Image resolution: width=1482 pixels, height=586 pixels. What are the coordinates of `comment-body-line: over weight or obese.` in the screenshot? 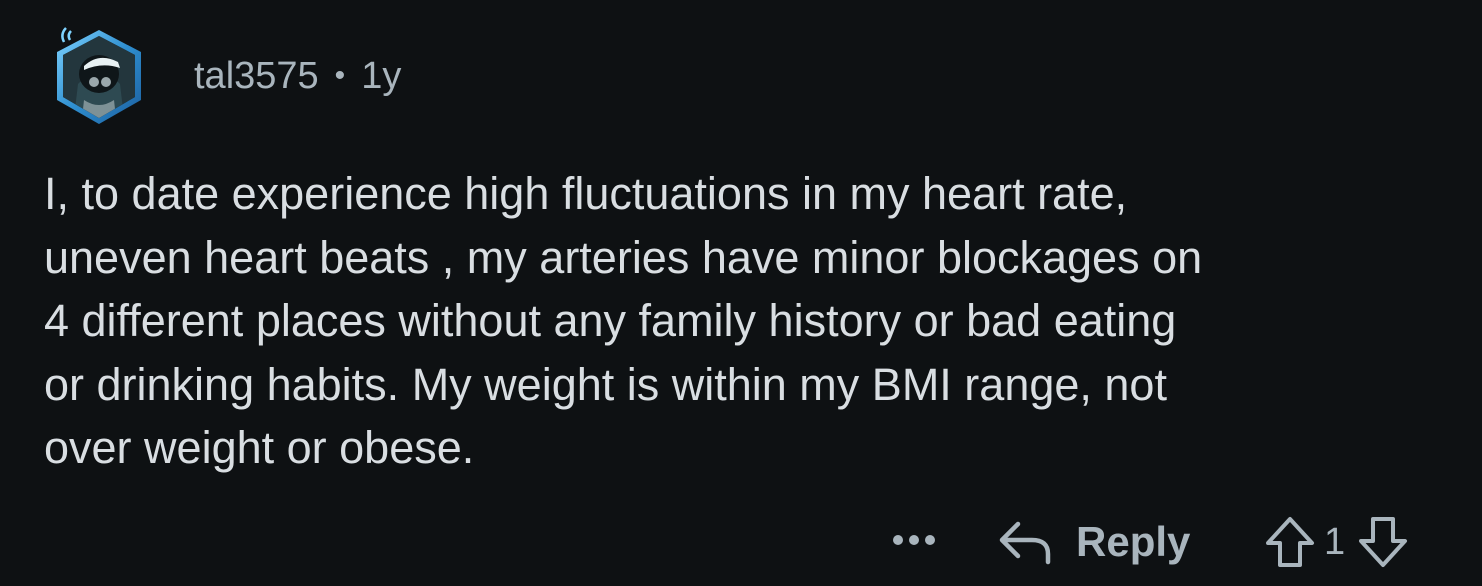 It's located at (259, 447).